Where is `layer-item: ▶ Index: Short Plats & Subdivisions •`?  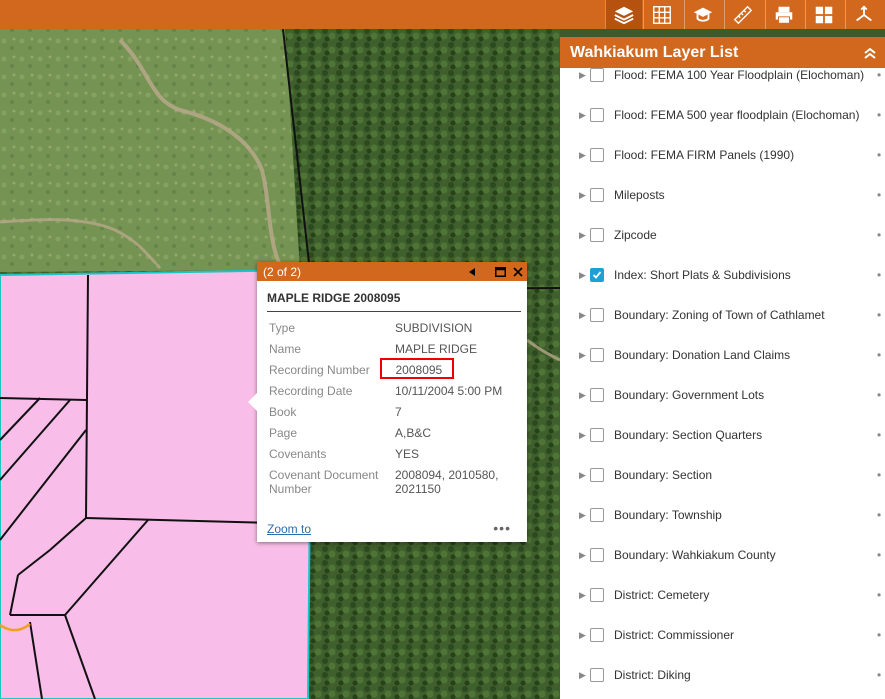
layer-item: ▶ Index: Short Plats & Subdivisions • is located at coordinates (722, 275).